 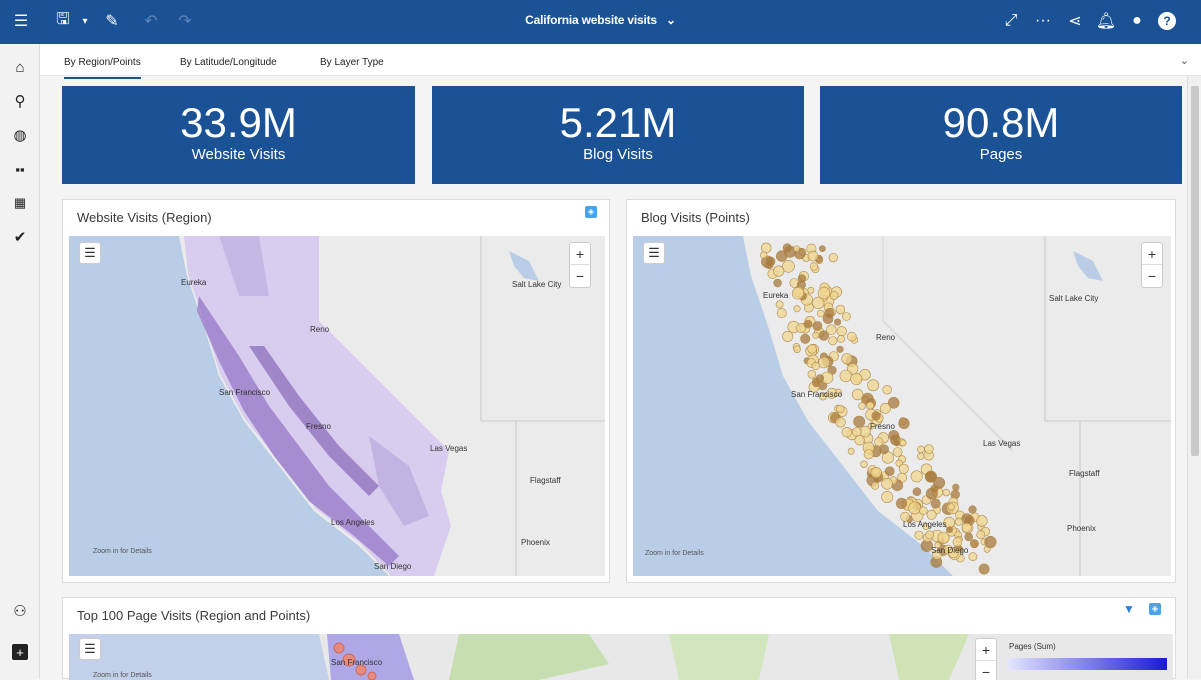 What do you see at coordinates (1167, 21) in the screenshot?
I see `help-icon: ?` at bounding box center [1167, 21].